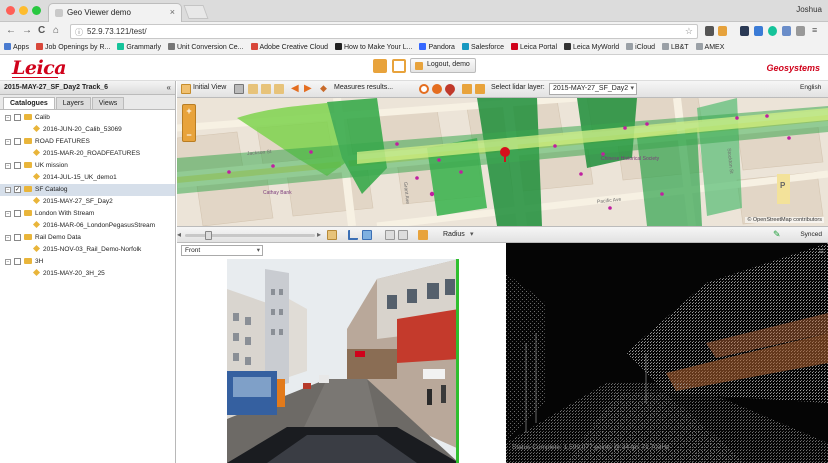  Describe the element at coordinates (454, 236) in the screenshot. I see `radius-select: Radius` at that location.